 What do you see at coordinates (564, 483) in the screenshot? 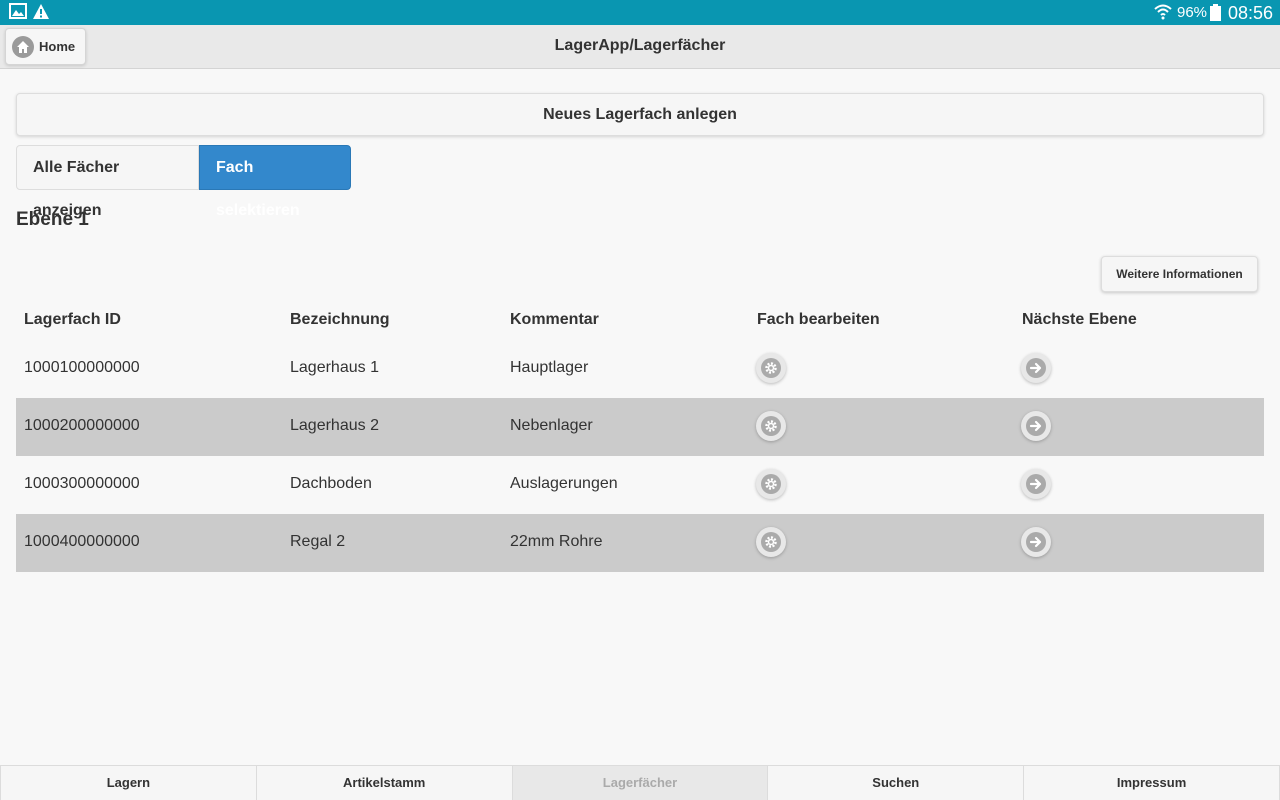
I see `cell-comment: Auslagerungen` at bounding box center [564, 483].